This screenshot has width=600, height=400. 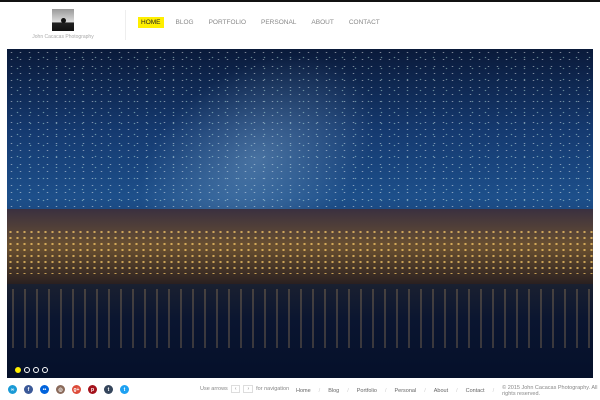 I want to click on google-plus-icon: g+, so click(x=76, y=389).